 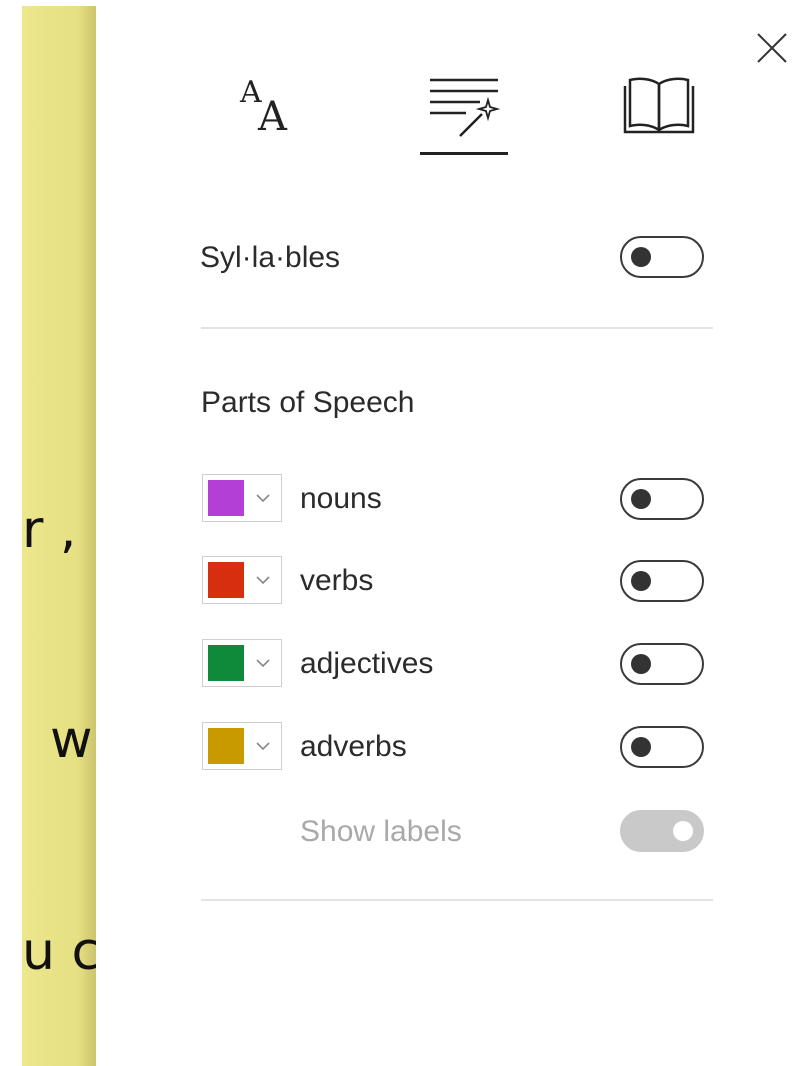 I want to click on open-book-icon, so click(x=659, y=105).